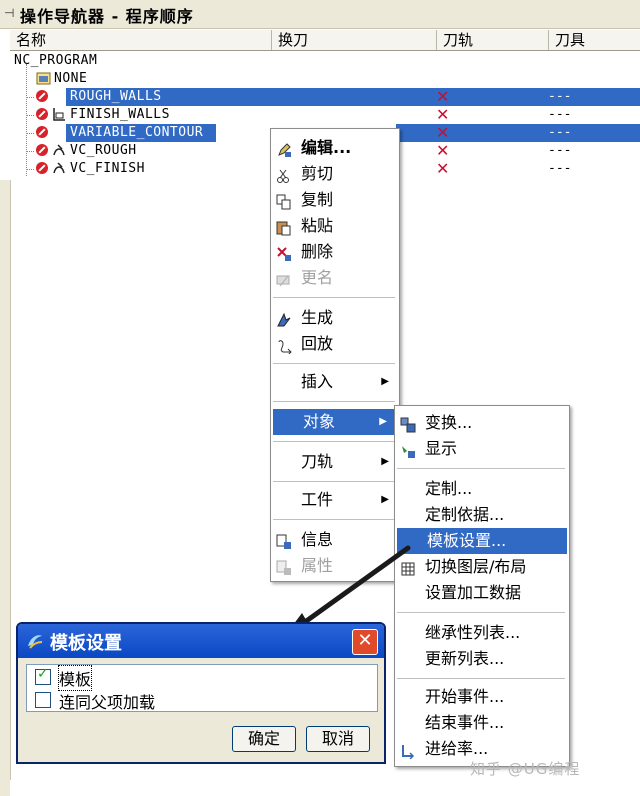 The height and width of the screenshot is (796, 640). I want to click on template-settings-dialog: 模板设置 ✕ 模板 连同父项加载 确定 取消, so click(201, 693).